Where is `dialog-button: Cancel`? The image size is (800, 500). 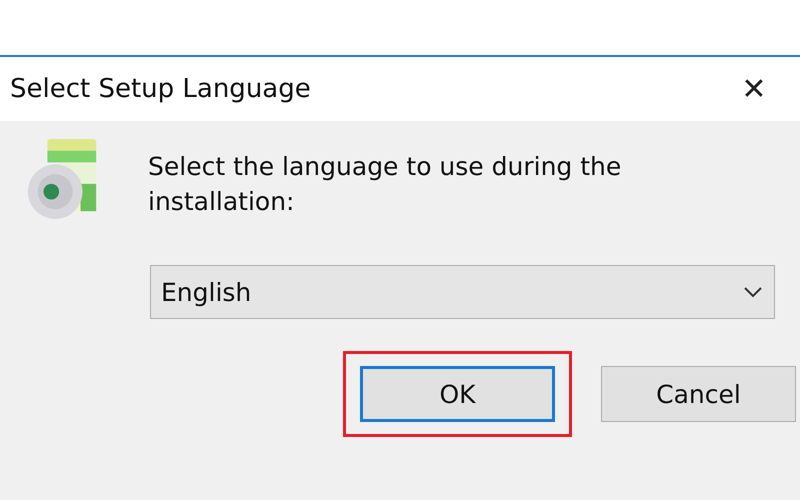 dialog-button: Cancel is located at coordinates (698, 394).